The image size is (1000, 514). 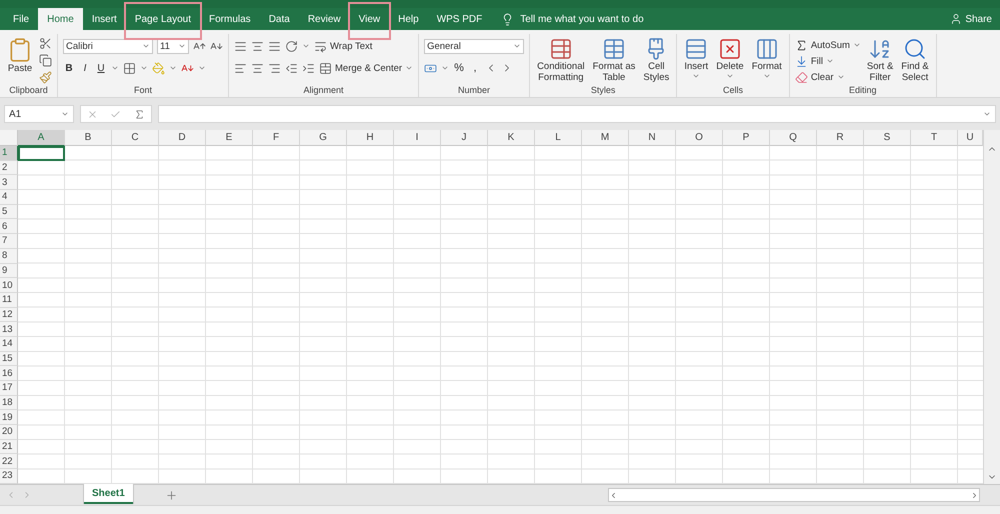 What do you see at coordinates (9, 388) in the screenshot?
I see `row-header: 17` at bounding box center [9, 388].